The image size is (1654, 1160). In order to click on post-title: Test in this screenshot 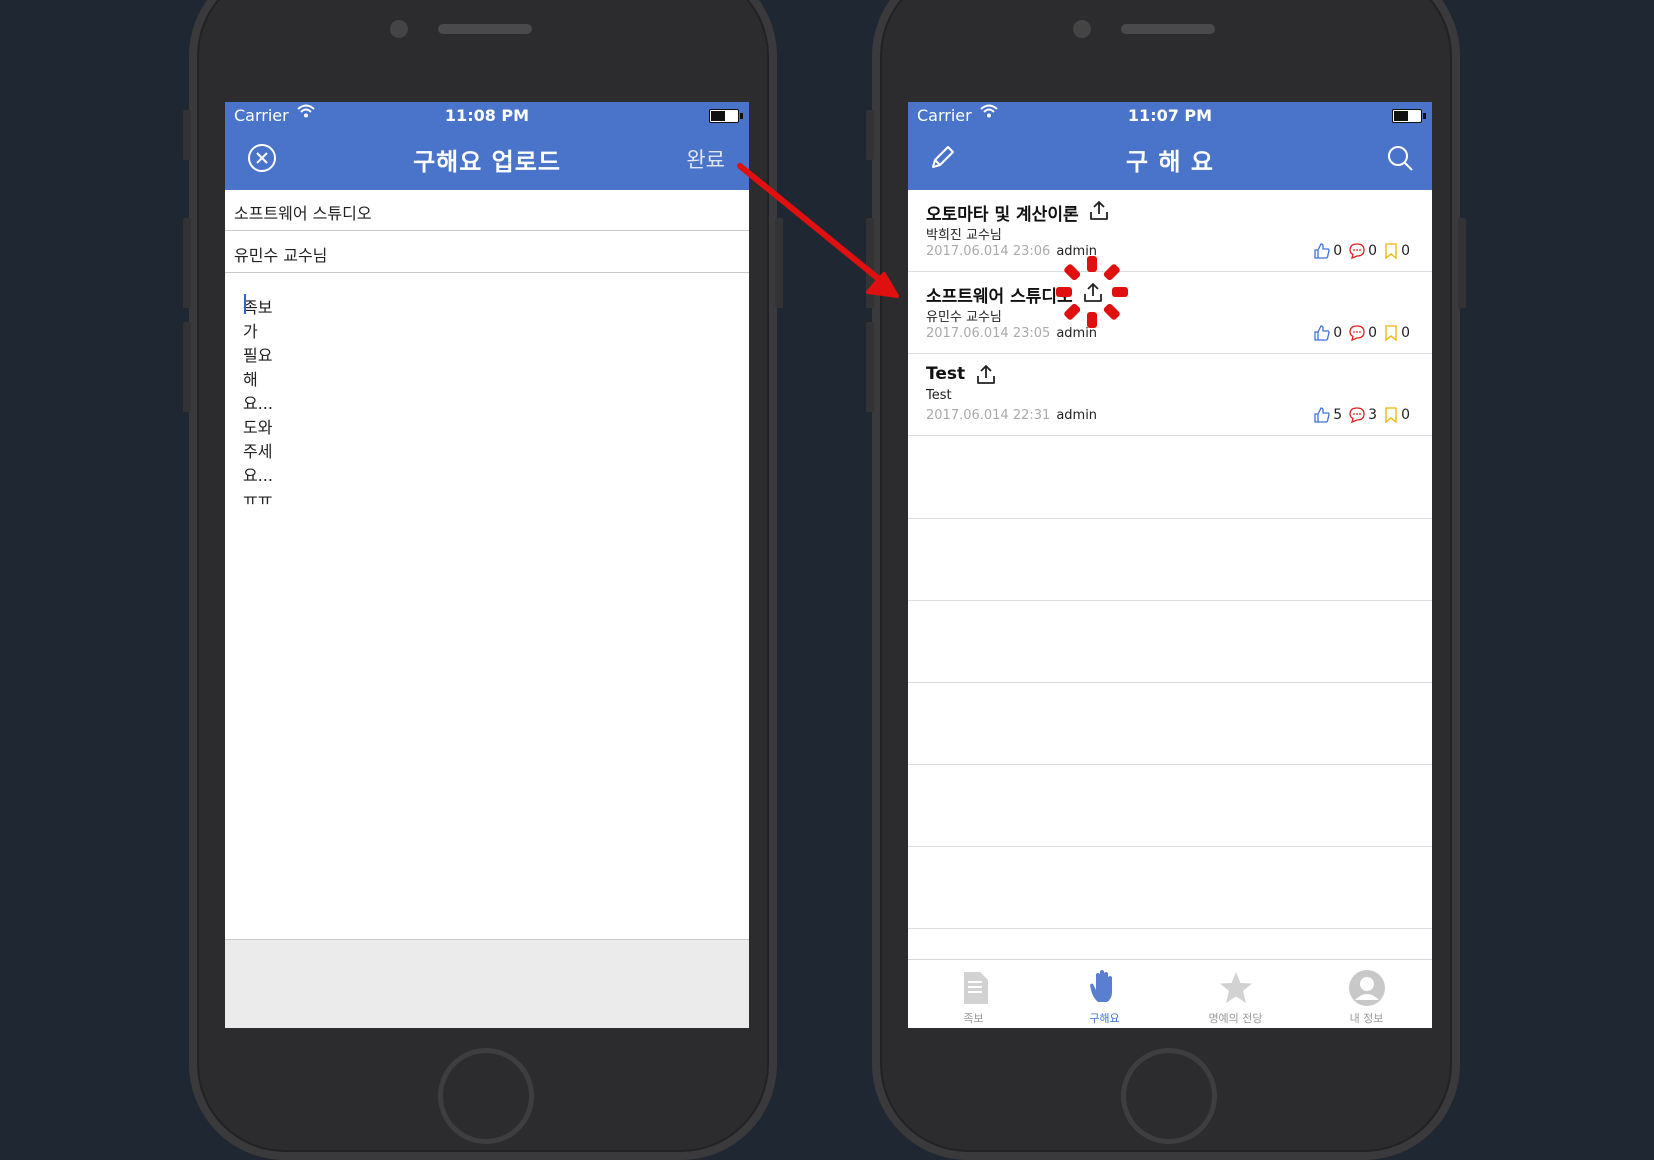, I will do `click(946, 374)`.